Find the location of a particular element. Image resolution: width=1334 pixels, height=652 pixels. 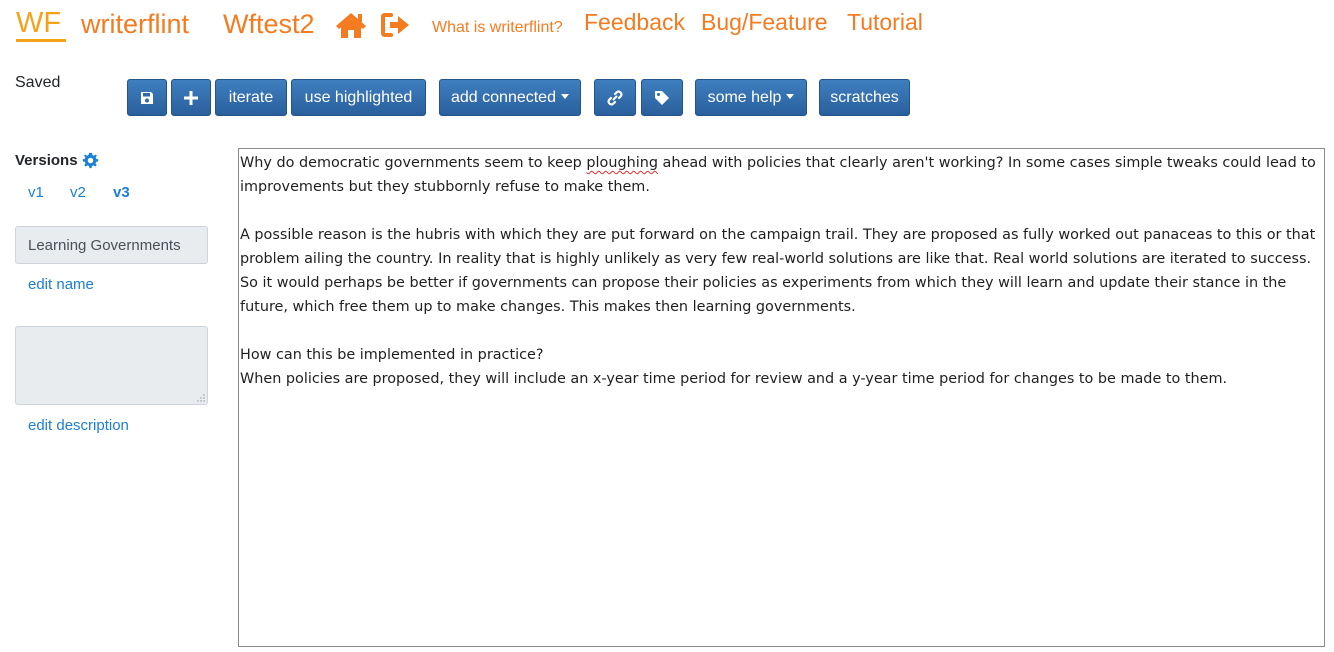

logo-underline is located at coordinates (41, 40).